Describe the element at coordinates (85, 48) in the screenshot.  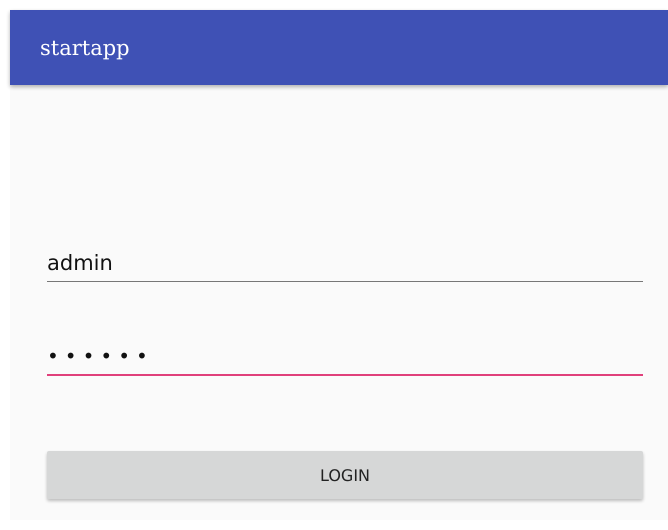
I see `app-title: startapp` at that location.